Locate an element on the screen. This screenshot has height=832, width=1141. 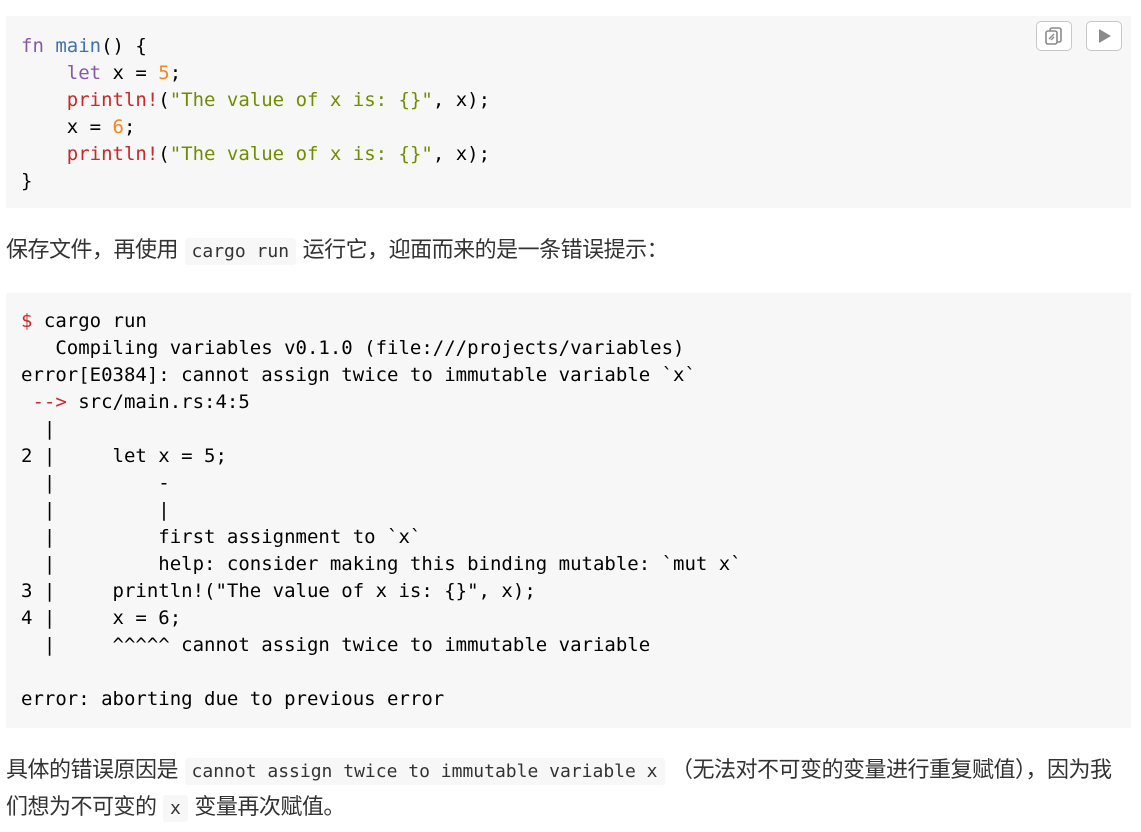
inline-code: cargo run is located at coordinates (240, 251).